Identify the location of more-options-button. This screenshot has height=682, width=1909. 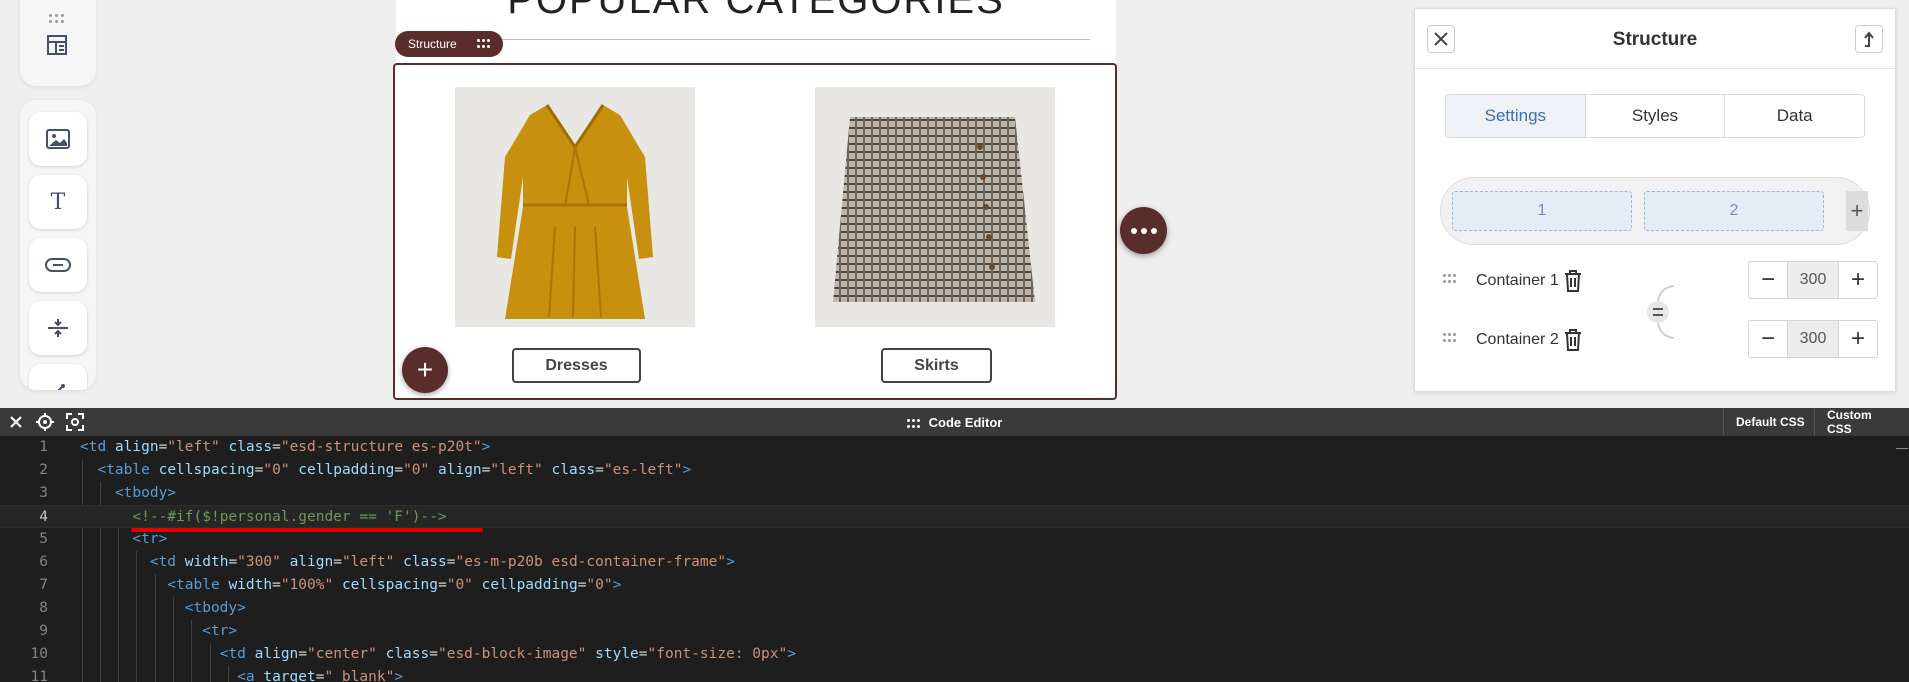
(1143, 230).